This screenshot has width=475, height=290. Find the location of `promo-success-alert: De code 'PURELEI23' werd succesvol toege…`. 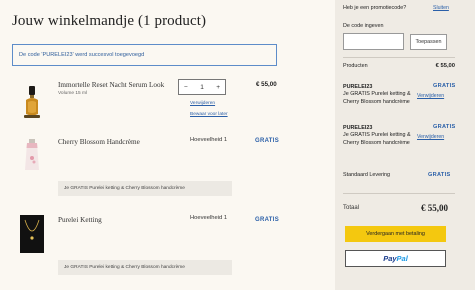

promo-success-alert: De code 'PURELEI23' werd succesvol toege… is located at coordinates (144, 55).